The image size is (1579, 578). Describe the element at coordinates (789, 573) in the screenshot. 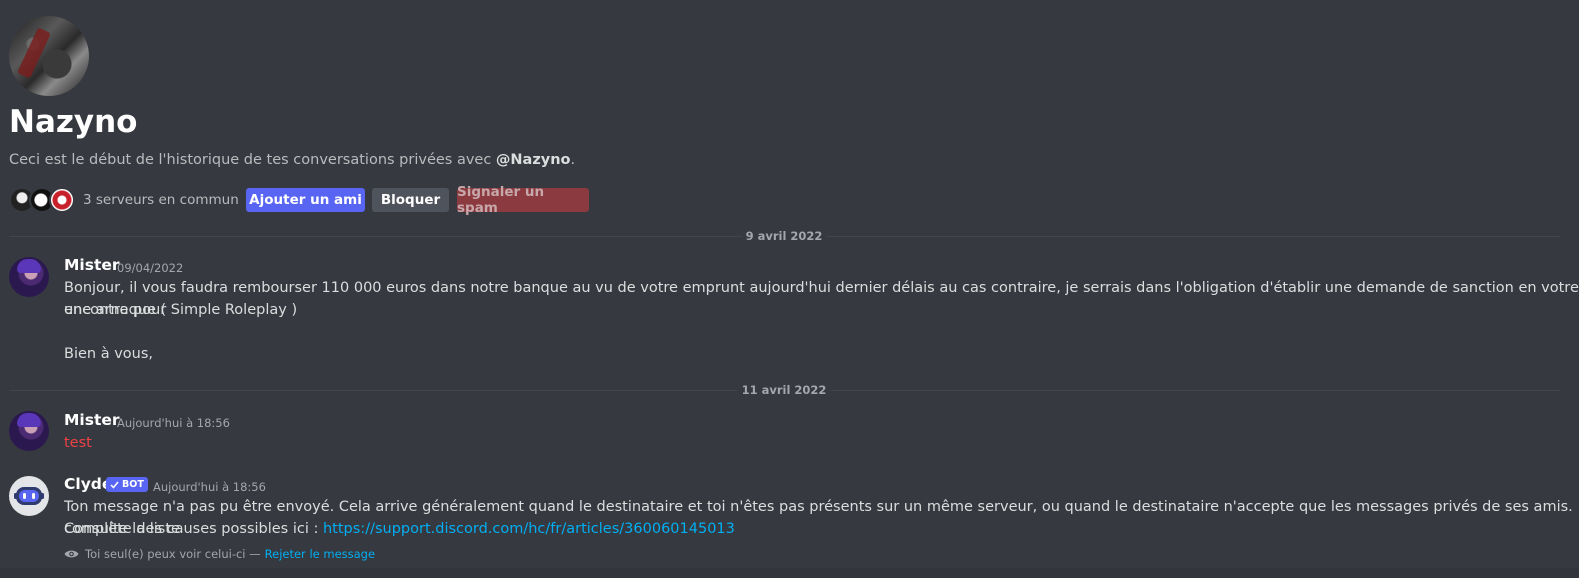

I see `bottom-edge` at that location.